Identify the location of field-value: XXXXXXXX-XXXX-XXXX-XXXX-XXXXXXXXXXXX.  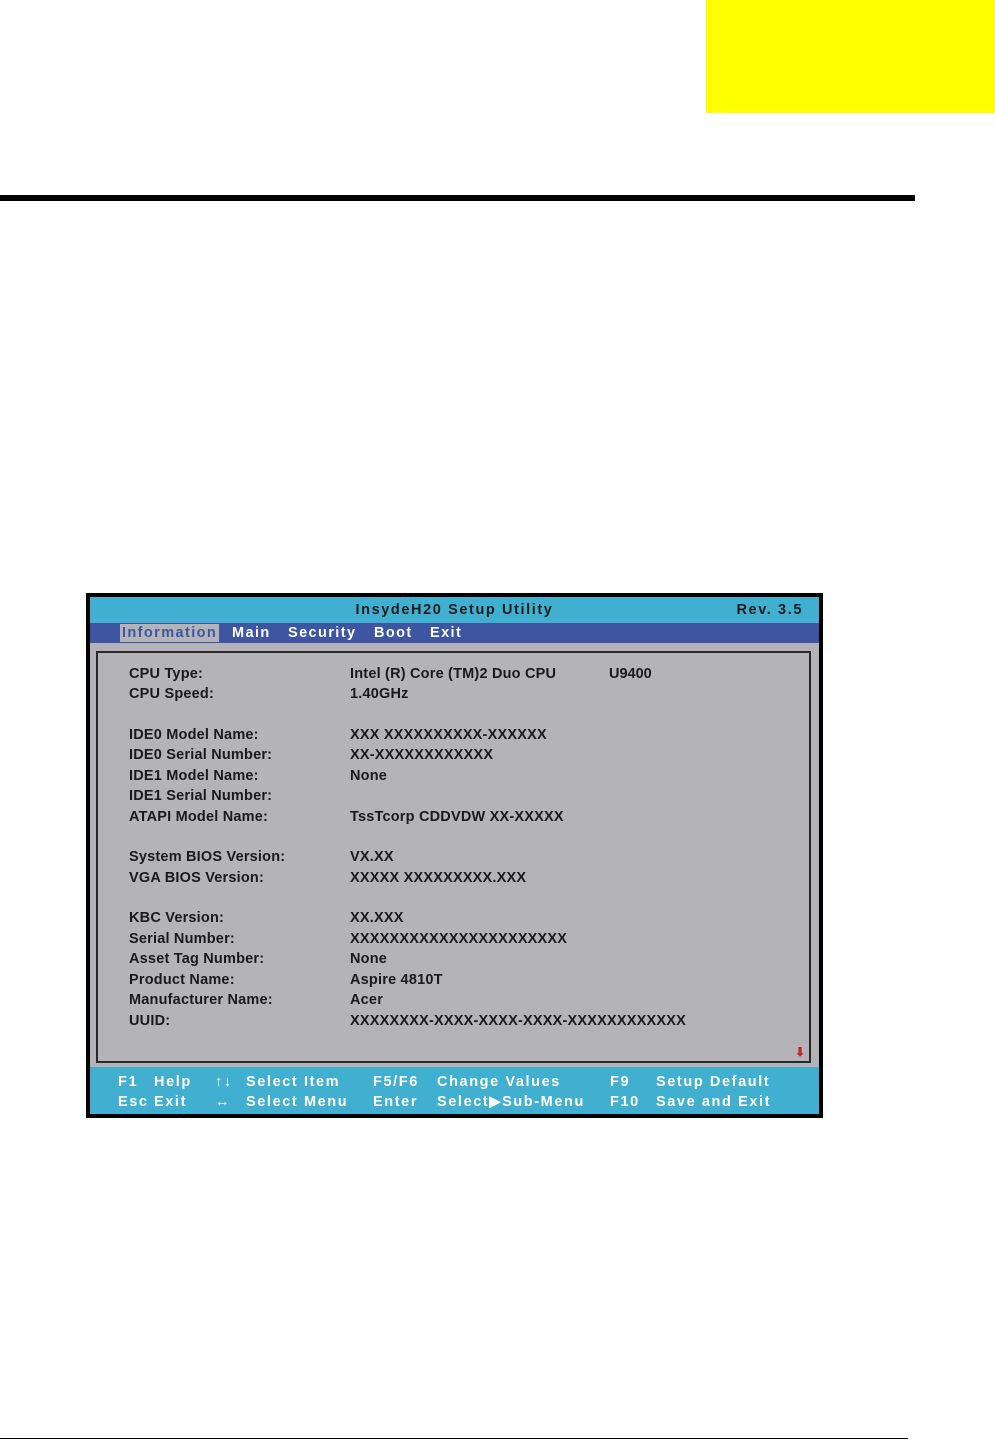
(518, 1021).